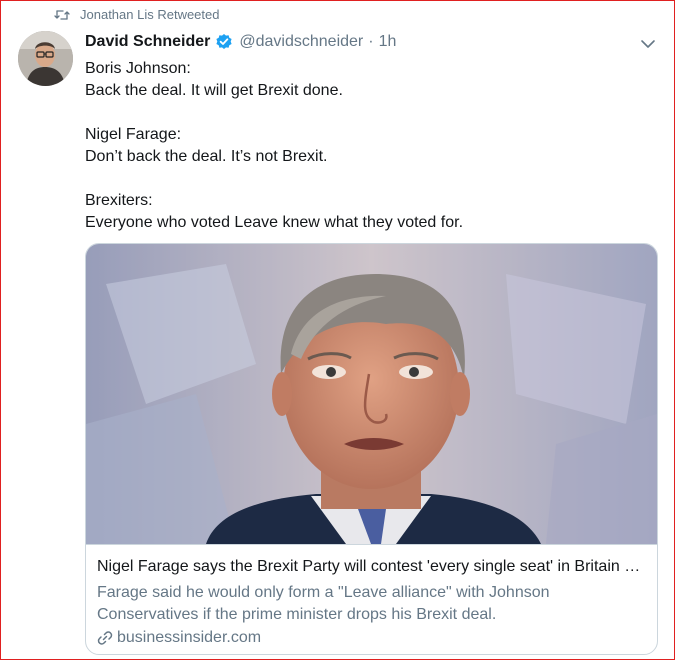  I want to click on tweet-line: Brexiters:, so click(119, 200).